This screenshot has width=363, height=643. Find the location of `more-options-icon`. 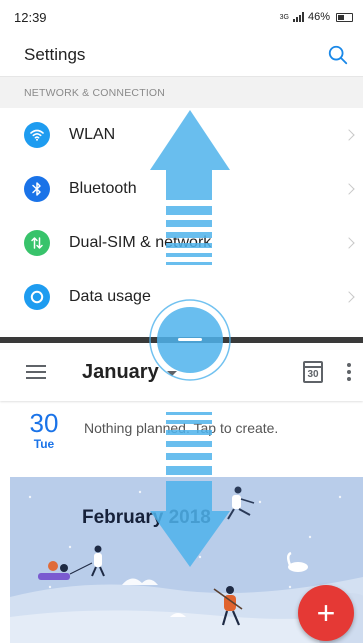

more-options-icon is located at coordinates (349, 372).